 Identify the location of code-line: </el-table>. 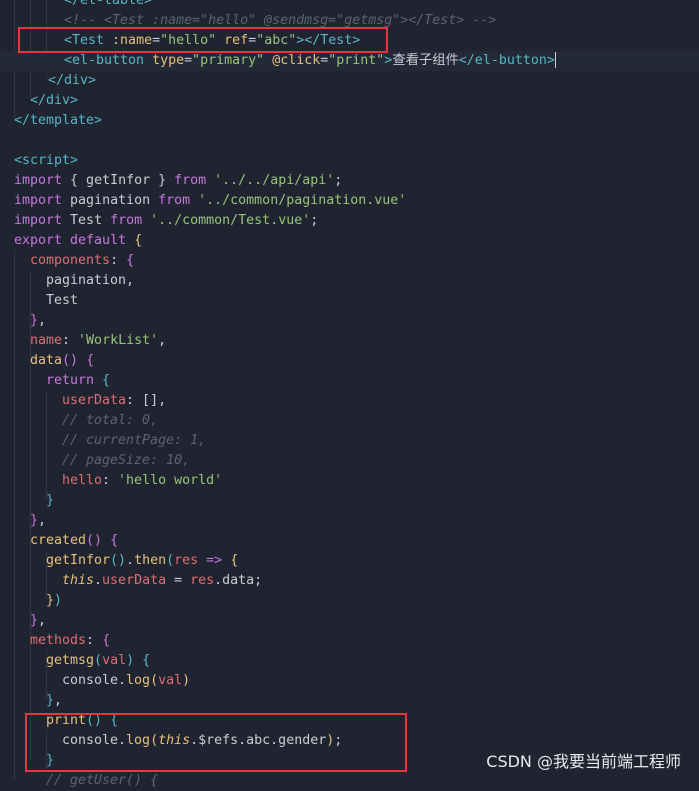
(76, 5).